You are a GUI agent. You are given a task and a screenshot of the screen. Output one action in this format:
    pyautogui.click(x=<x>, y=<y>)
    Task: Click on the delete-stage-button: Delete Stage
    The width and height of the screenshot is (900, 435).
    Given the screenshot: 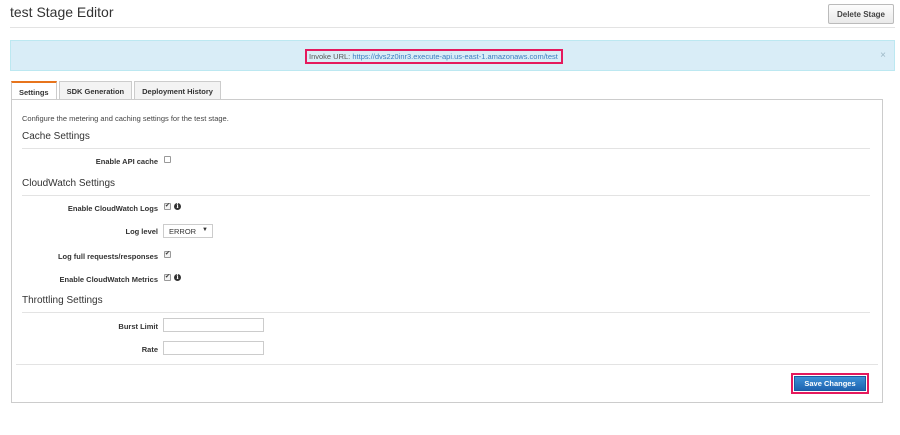 What is the action you would take?
    pyautogui.click(x=861, y=14)
    